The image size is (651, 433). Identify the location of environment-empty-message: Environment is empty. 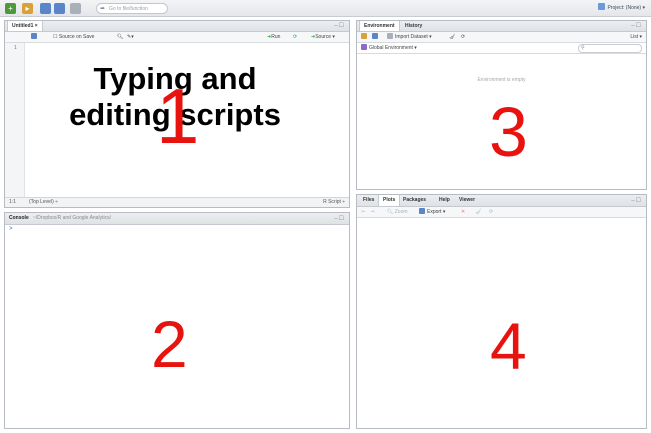
(501, 80).